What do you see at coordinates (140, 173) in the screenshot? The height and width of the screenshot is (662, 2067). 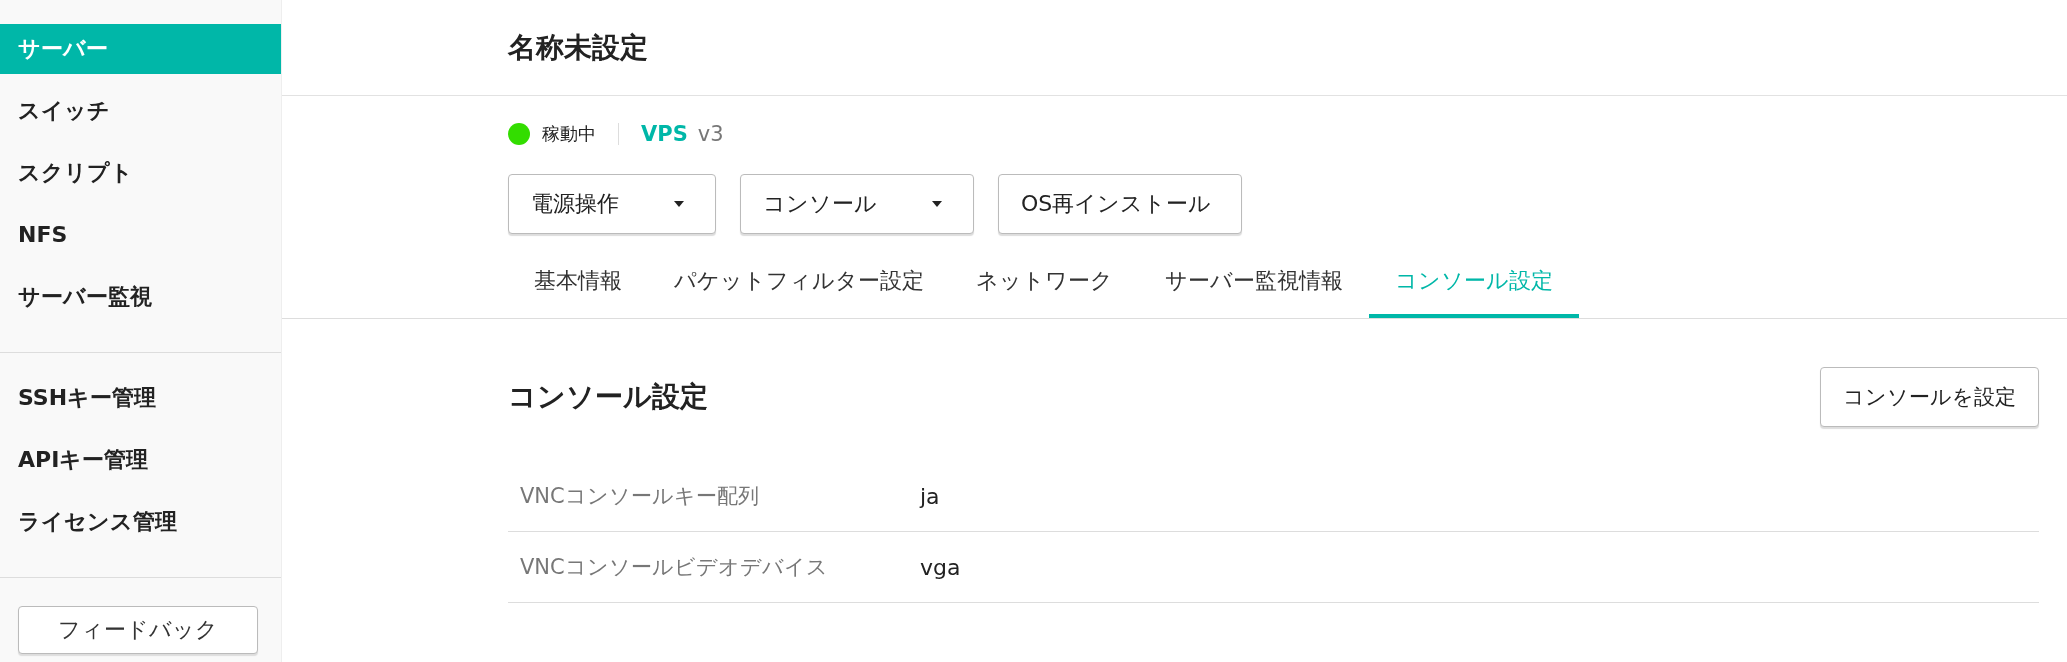 I see `sidebar-item: スクリプト` at bounding box center [140, 173].